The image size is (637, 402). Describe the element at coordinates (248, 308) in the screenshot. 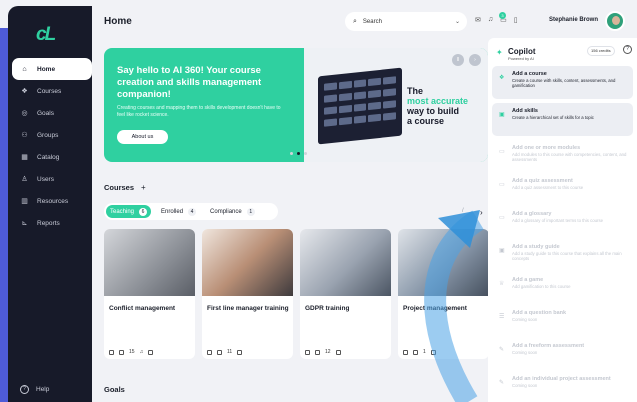

I see `course-title: First line manager training` at that location.